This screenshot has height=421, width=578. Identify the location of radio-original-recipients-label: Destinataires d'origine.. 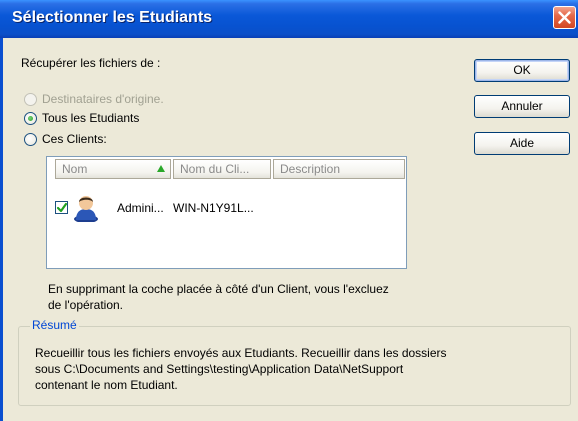
(103, 99).